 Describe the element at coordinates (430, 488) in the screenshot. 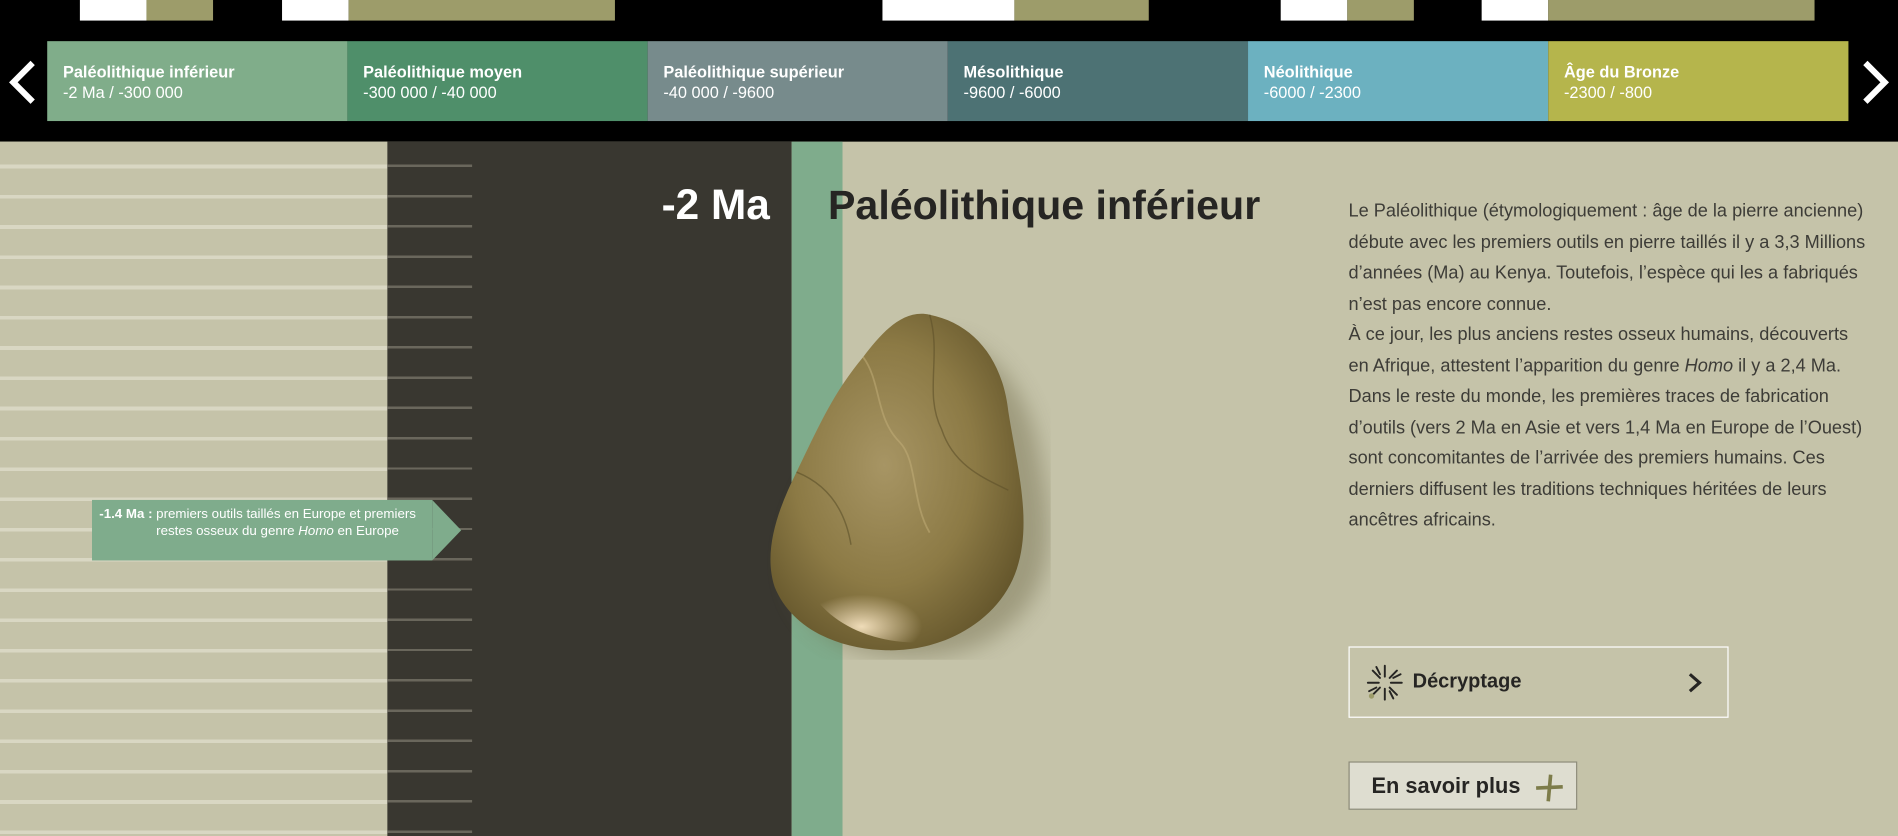

I see `timeline-ticks` at that location.